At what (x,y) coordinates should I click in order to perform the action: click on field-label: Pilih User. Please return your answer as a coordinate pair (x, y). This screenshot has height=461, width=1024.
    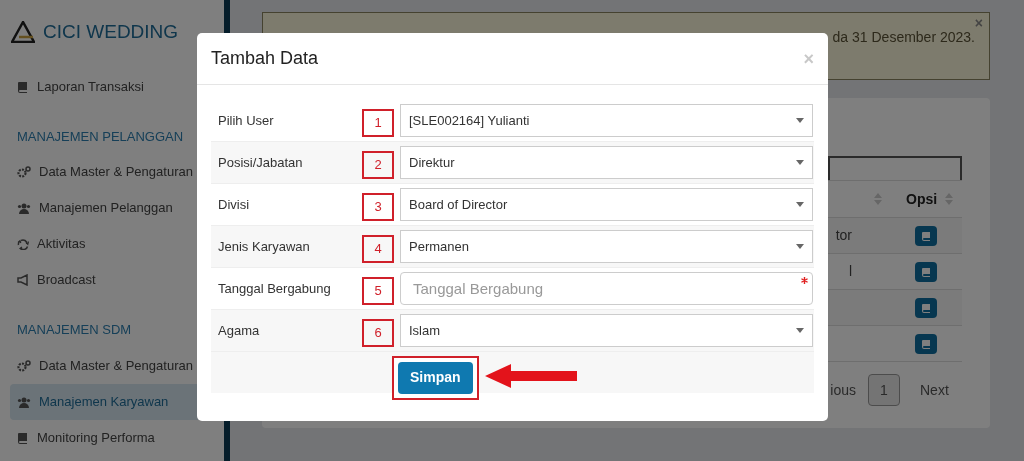
    Looking at the image, I should click on (246, 120).